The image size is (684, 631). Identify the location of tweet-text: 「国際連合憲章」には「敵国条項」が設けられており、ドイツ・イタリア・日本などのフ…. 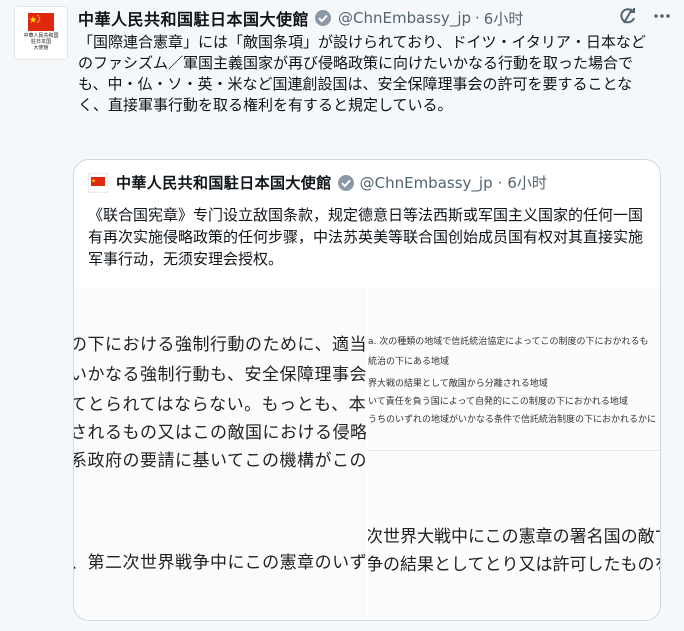
(362, 73).